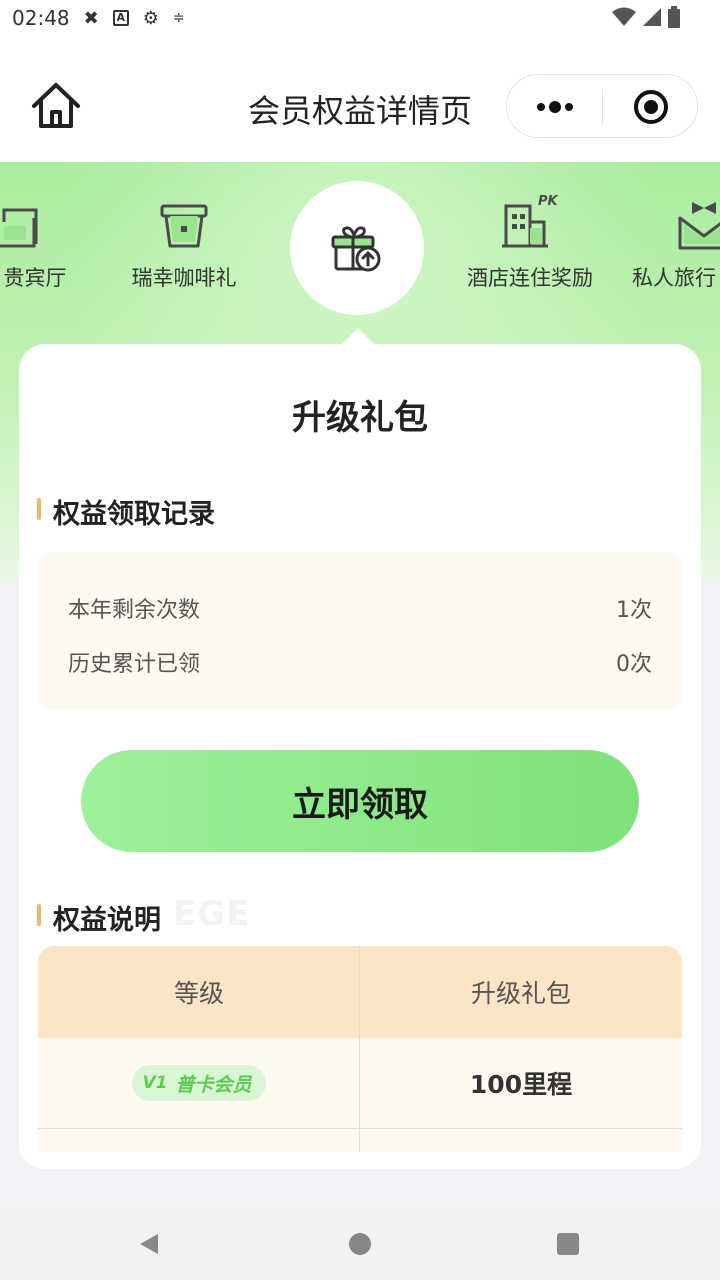  Describe the element at coordinates (530, 243) in the screenshot. I see `tab-hotel: PK 酒店连住奖励` at that location.